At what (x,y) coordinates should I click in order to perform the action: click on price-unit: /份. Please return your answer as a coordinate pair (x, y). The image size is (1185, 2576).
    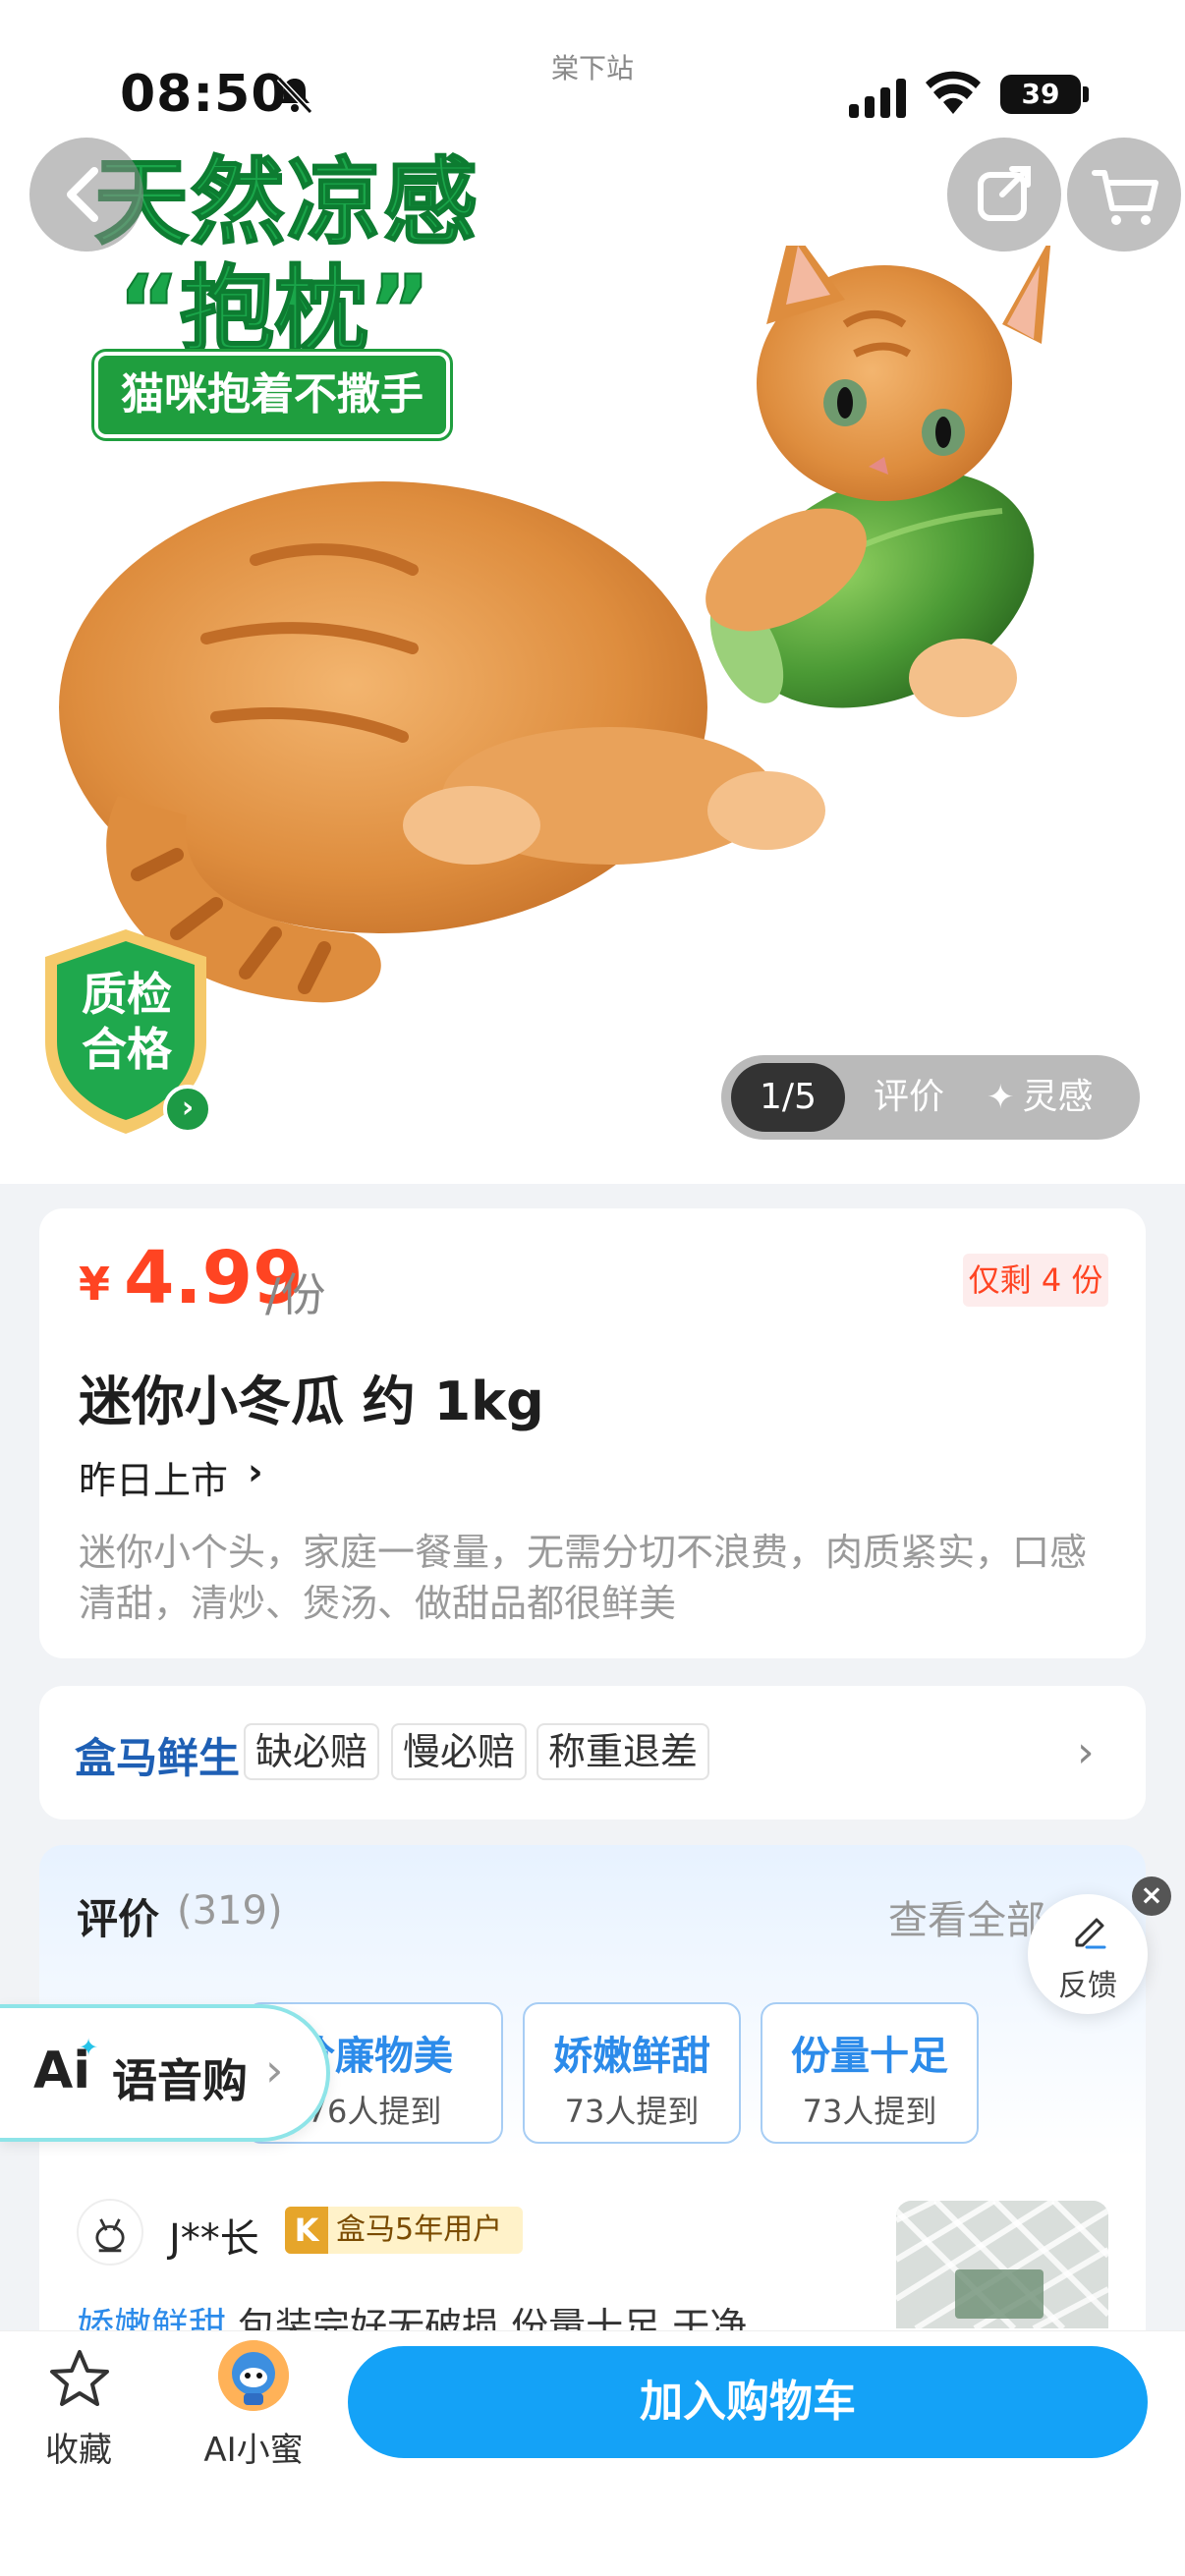
    Looking at the image, I should click on (295, 1294).